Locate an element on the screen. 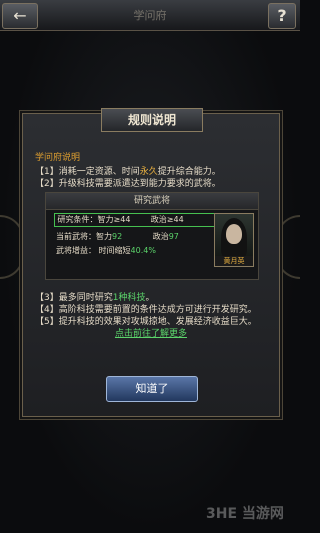 The height and width of the screenshot is (533, 320). help-button: ? is located at coordinates (282, 16).